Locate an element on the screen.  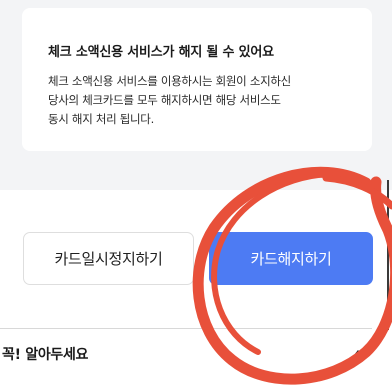
notice-line: 동시 해지 처리 됩니다. is located at coordinates (101, 119).